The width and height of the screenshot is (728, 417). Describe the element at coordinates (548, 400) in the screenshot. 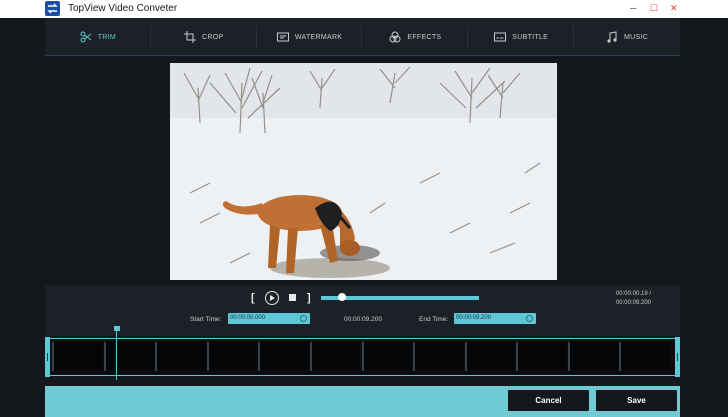

I see `cancel-button: Cancel` at that location.